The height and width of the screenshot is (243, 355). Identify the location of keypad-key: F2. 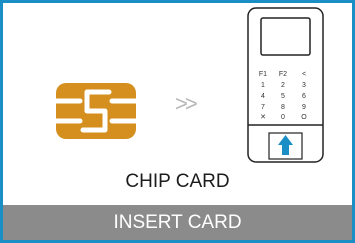
(283, 74).